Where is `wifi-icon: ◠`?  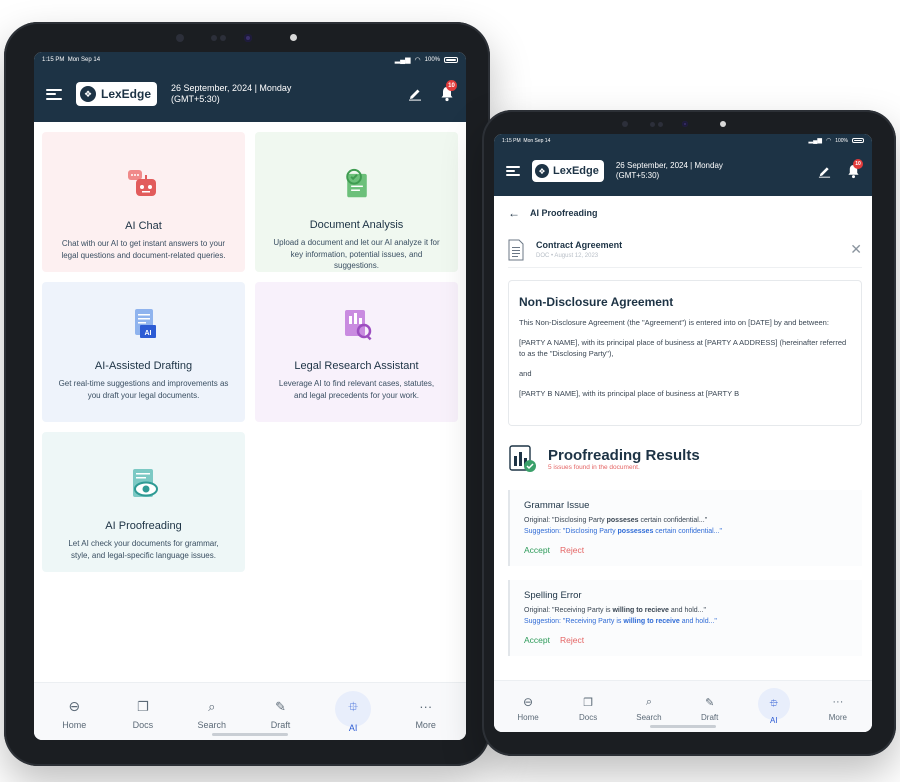
wifi-icon: ◠ is located at coordinates (417, 60).